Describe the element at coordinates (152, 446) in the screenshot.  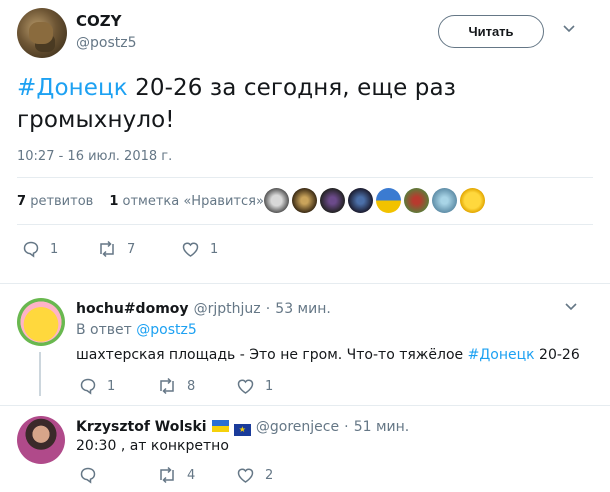
I see `reply-text: 20:30 ‚ ат конкретно` at that location.